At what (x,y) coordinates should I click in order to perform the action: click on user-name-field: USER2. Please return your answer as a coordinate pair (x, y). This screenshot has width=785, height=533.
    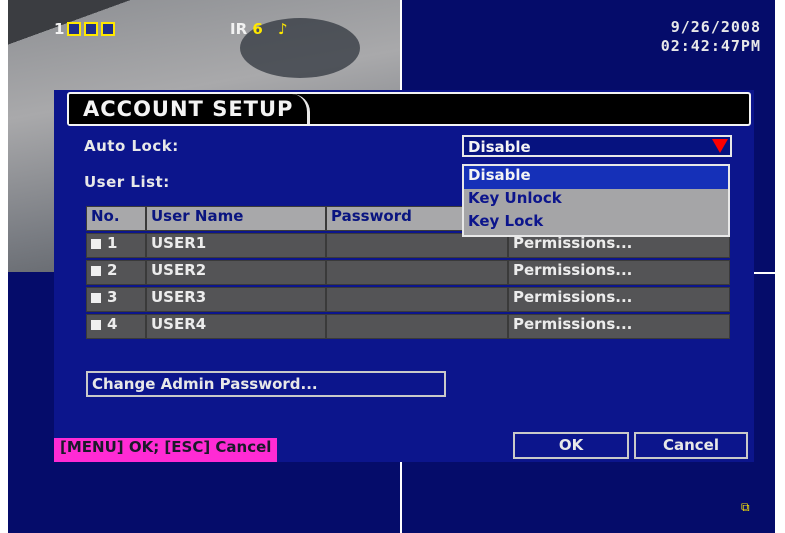
    Looking at the image, I should click on (236, 272).